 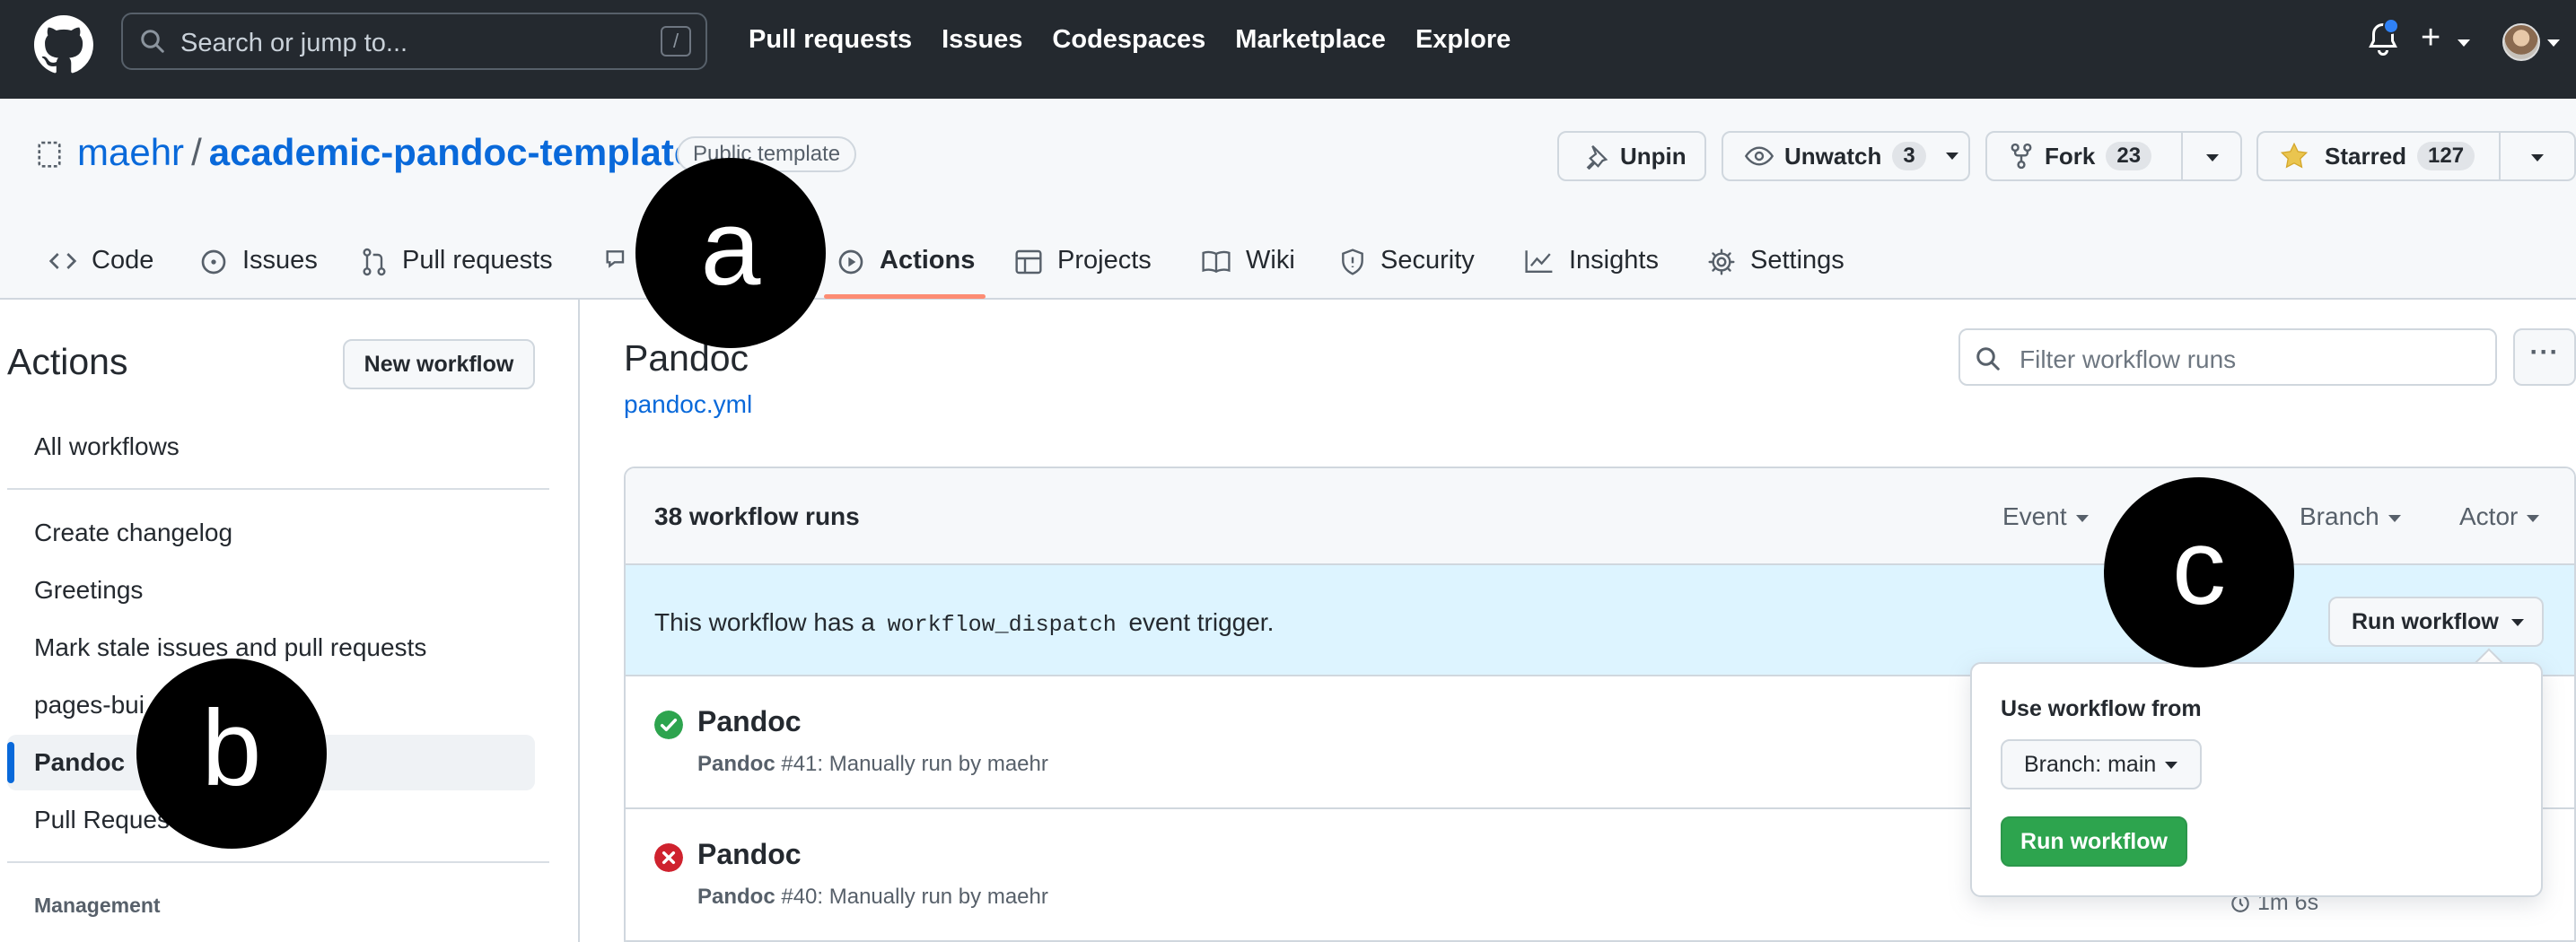 What do you see at coordinates (1128, 40) in the screenshot?
I see `global-nav-codespaces: Codespaces` at bounding box center [1128, 40].